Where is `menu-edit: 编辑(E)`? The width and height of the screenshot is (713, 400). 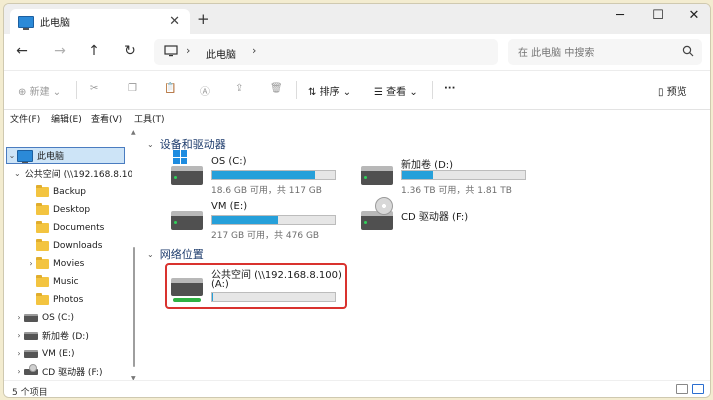 menu-edit: 编辑(E) is located at coordinates (66, 118).